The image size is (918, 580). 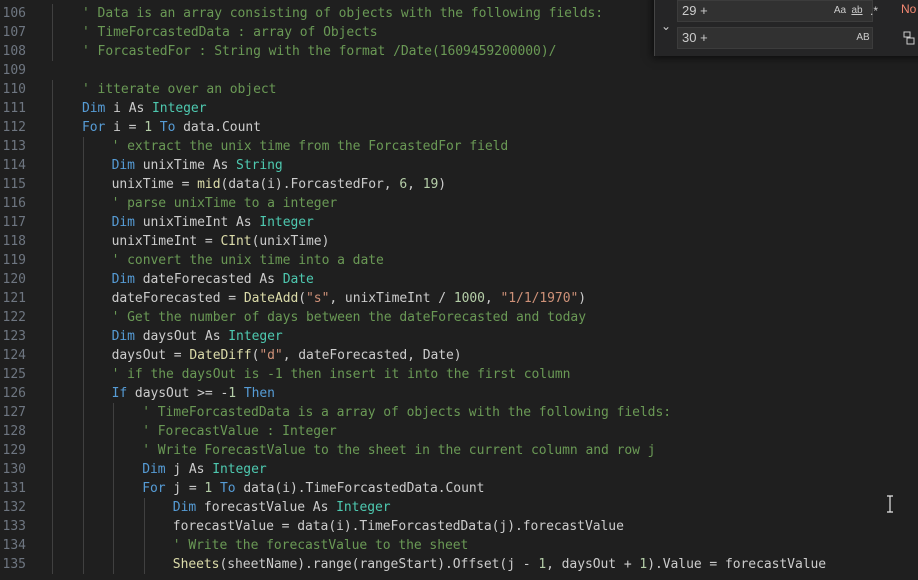 I want to click on replace-input, so click(x=742, y=38).